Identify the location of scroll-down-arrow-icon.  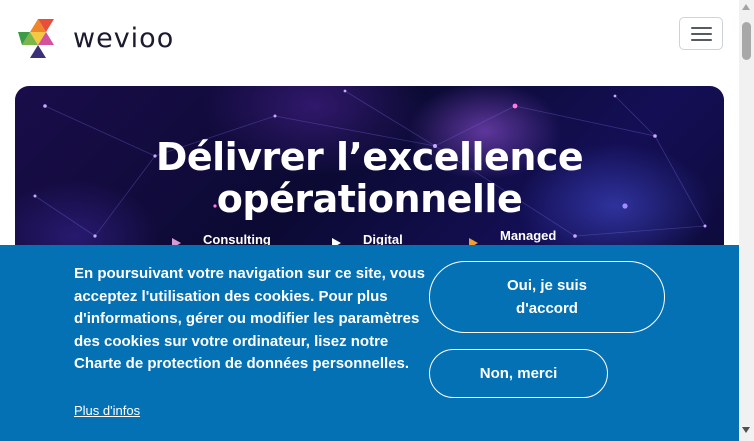
(746, 430).